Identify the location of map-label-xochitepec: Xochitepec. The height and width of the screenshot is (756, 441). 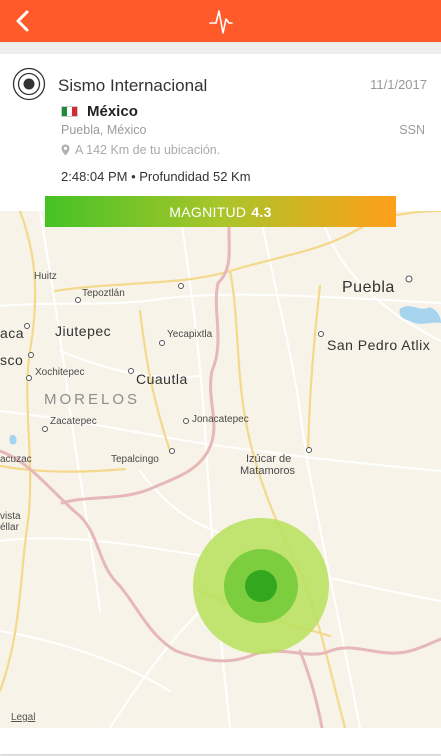
(60, 372).